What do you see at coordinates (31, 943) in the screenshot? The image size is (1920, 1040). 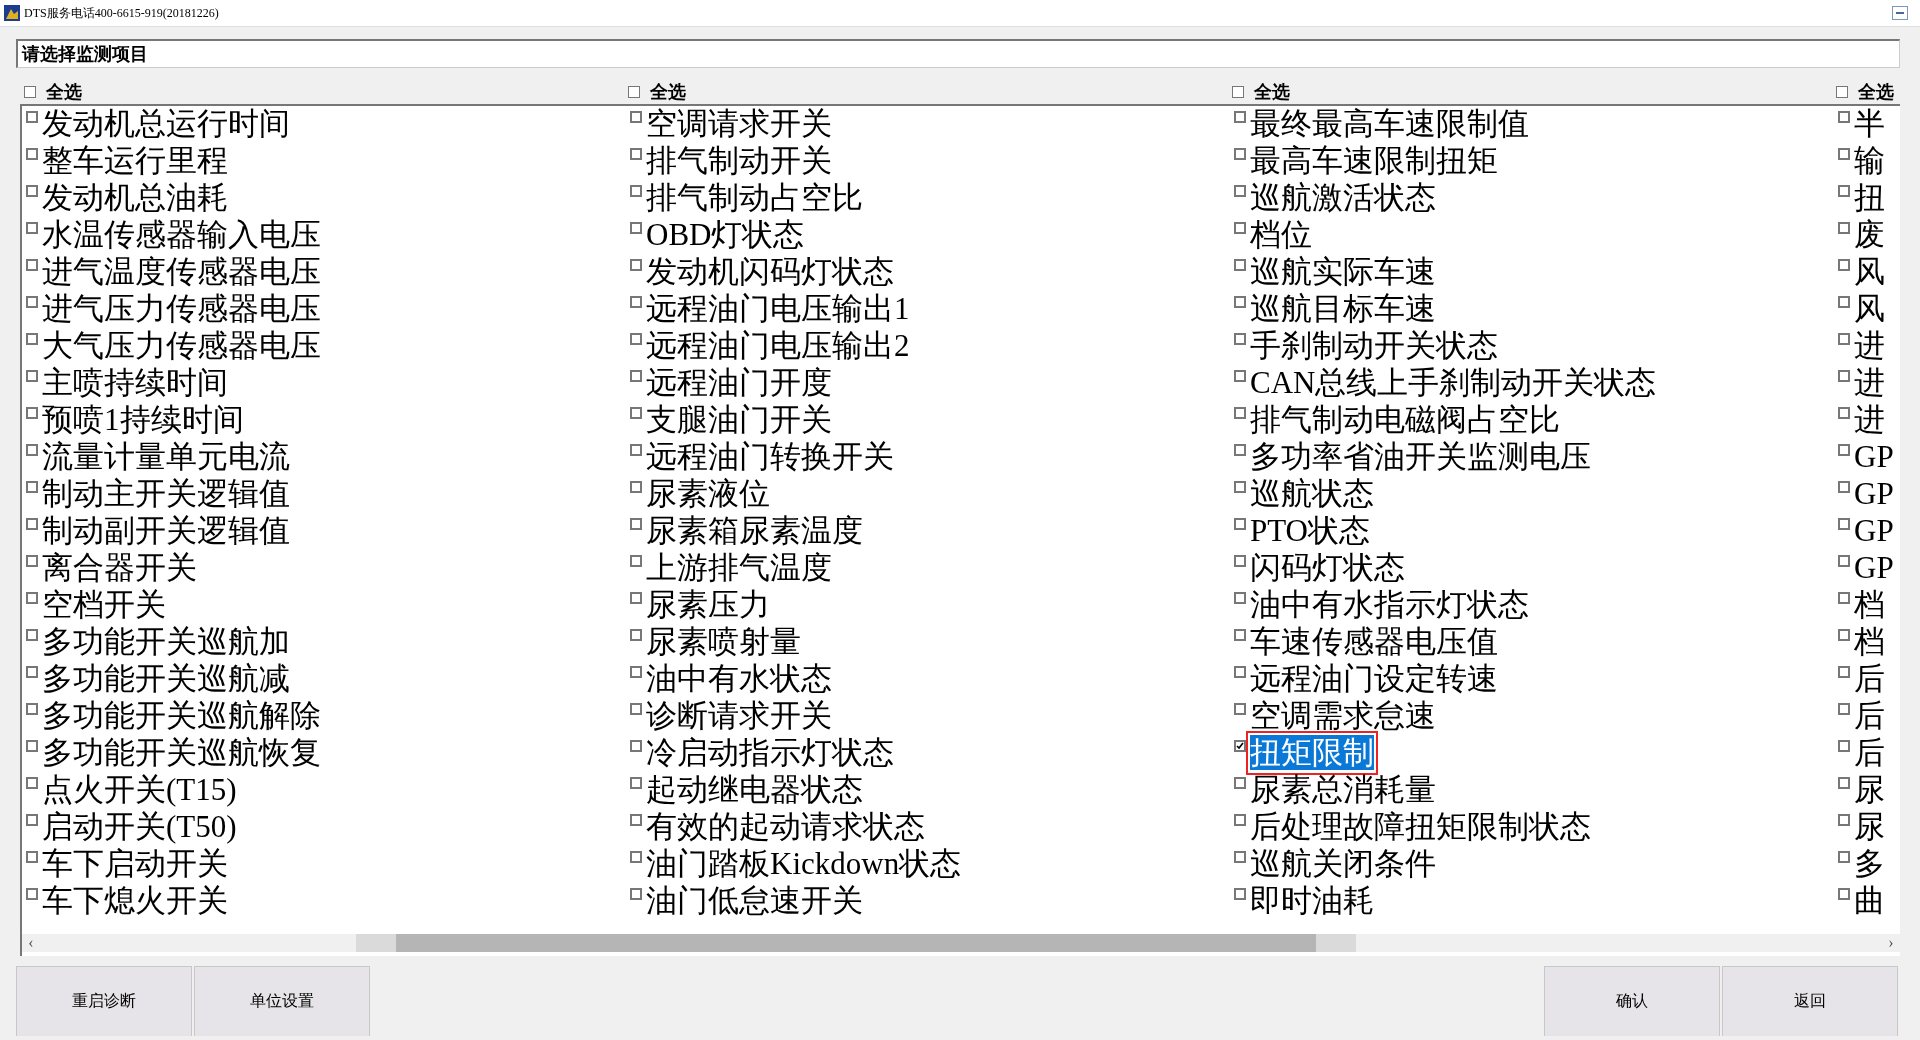 I see `scroll-left-button: ‹` at bounding box center [31, 943].